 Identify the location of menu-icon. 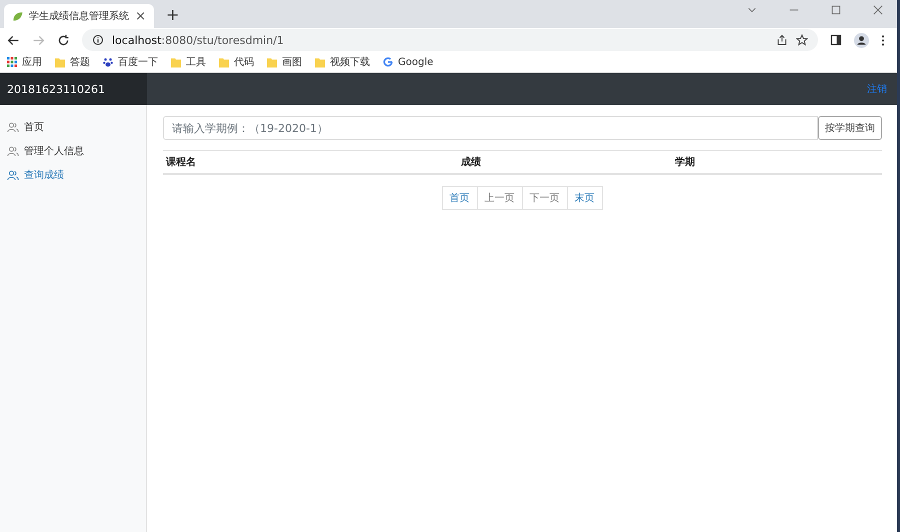
(883, 40).